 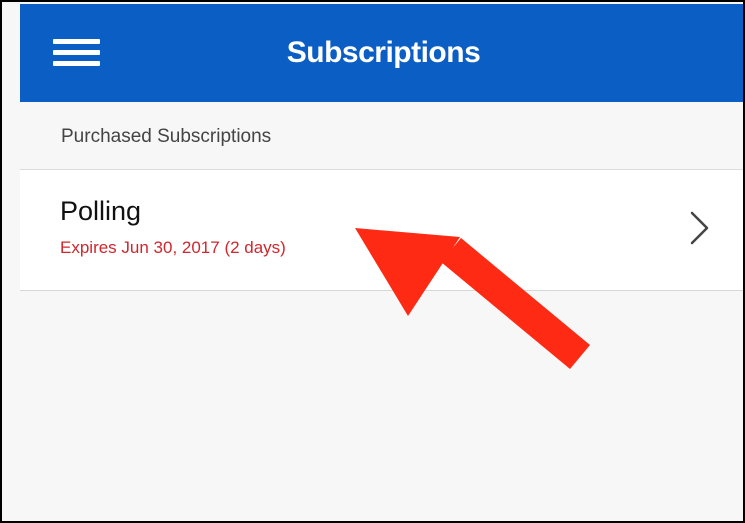 I want to click on chevron-right-icon, so click(x=699, y=228).